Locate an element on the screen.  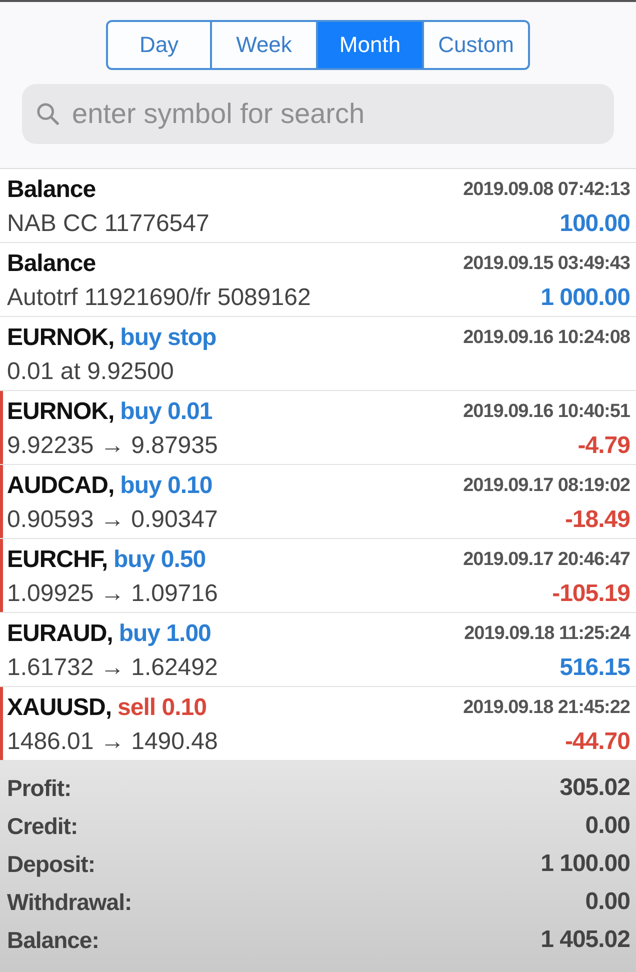
row-time: 2019.09.17 20:46:47 is located at coordinates (546, 560).